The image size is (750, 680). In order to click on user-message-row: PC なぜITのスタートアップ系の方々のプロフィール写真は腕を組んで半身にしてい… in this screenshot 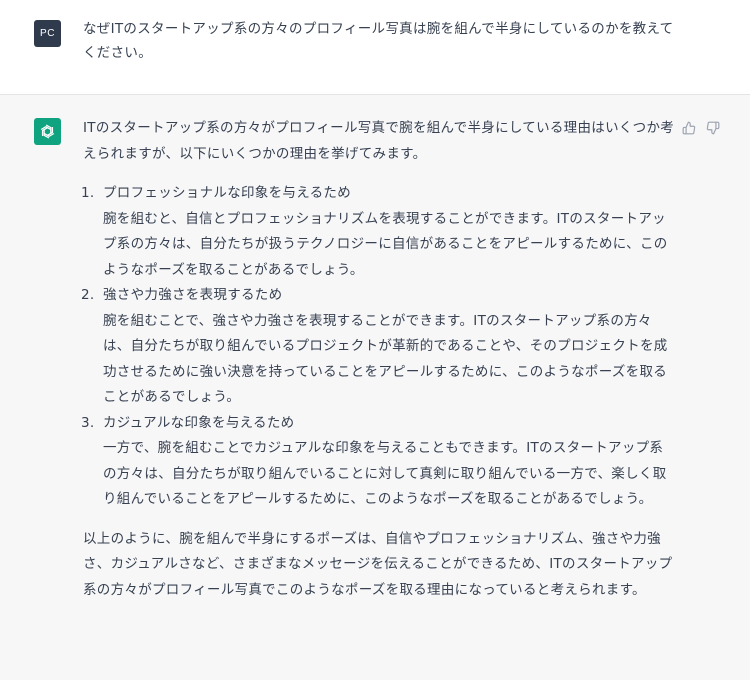, I will do `click(375, 47)`.